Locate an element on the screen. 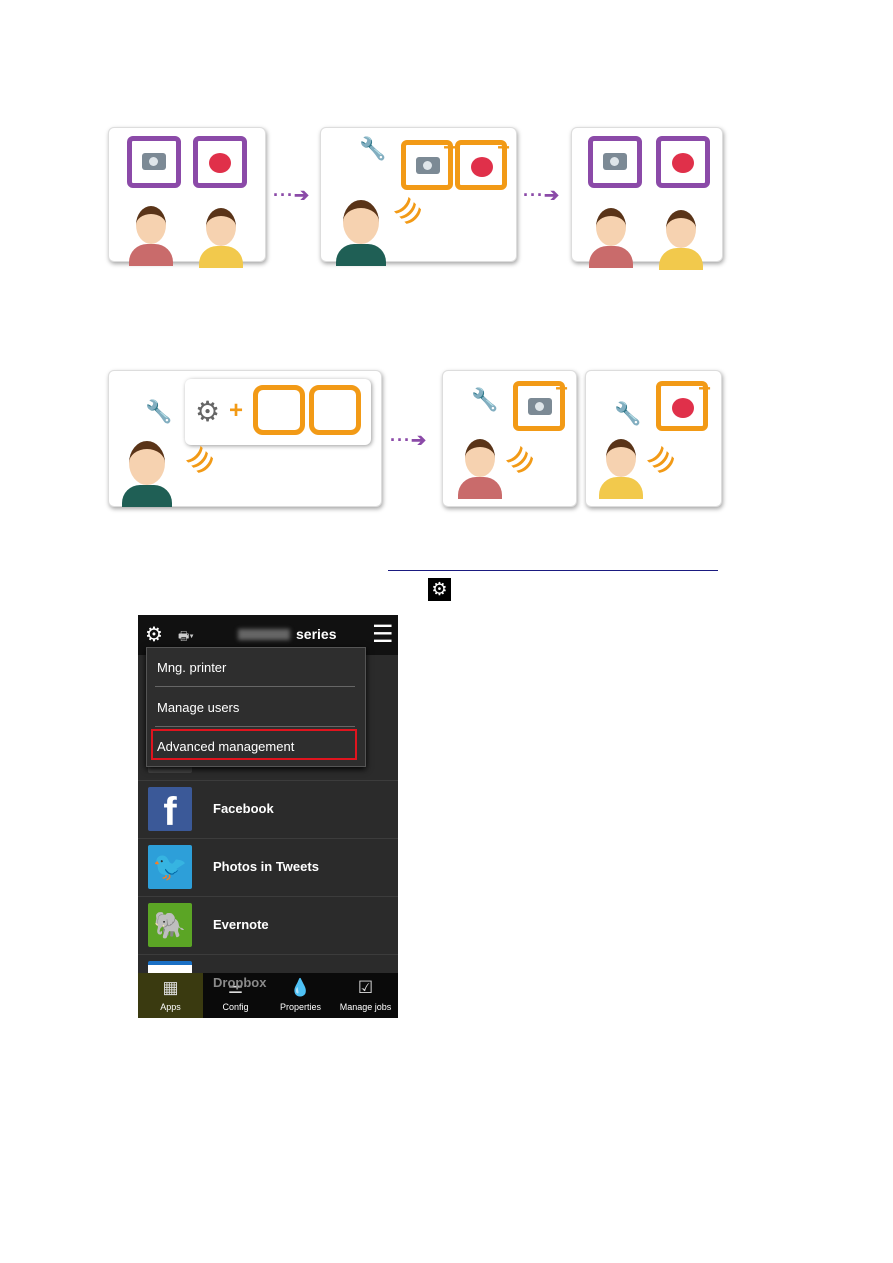 The width and height of the screenshot is (893, 1263). app-label: Photos in Tweets is located at coordinates (266, 866).